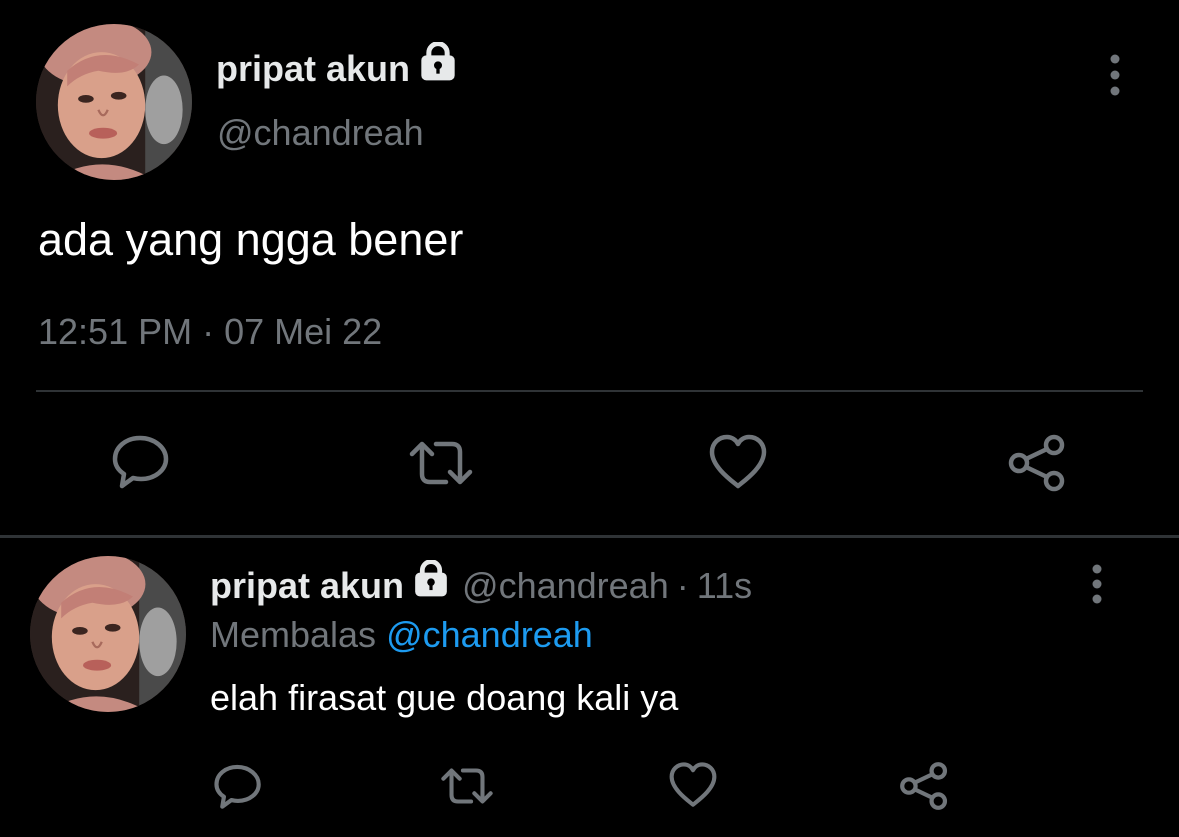 This screenshot has height=837, width=1179. Describe the element at coordinates (251, 239) in the screenshot. I see `tweet-text: ada yang ngga bener` at that location.